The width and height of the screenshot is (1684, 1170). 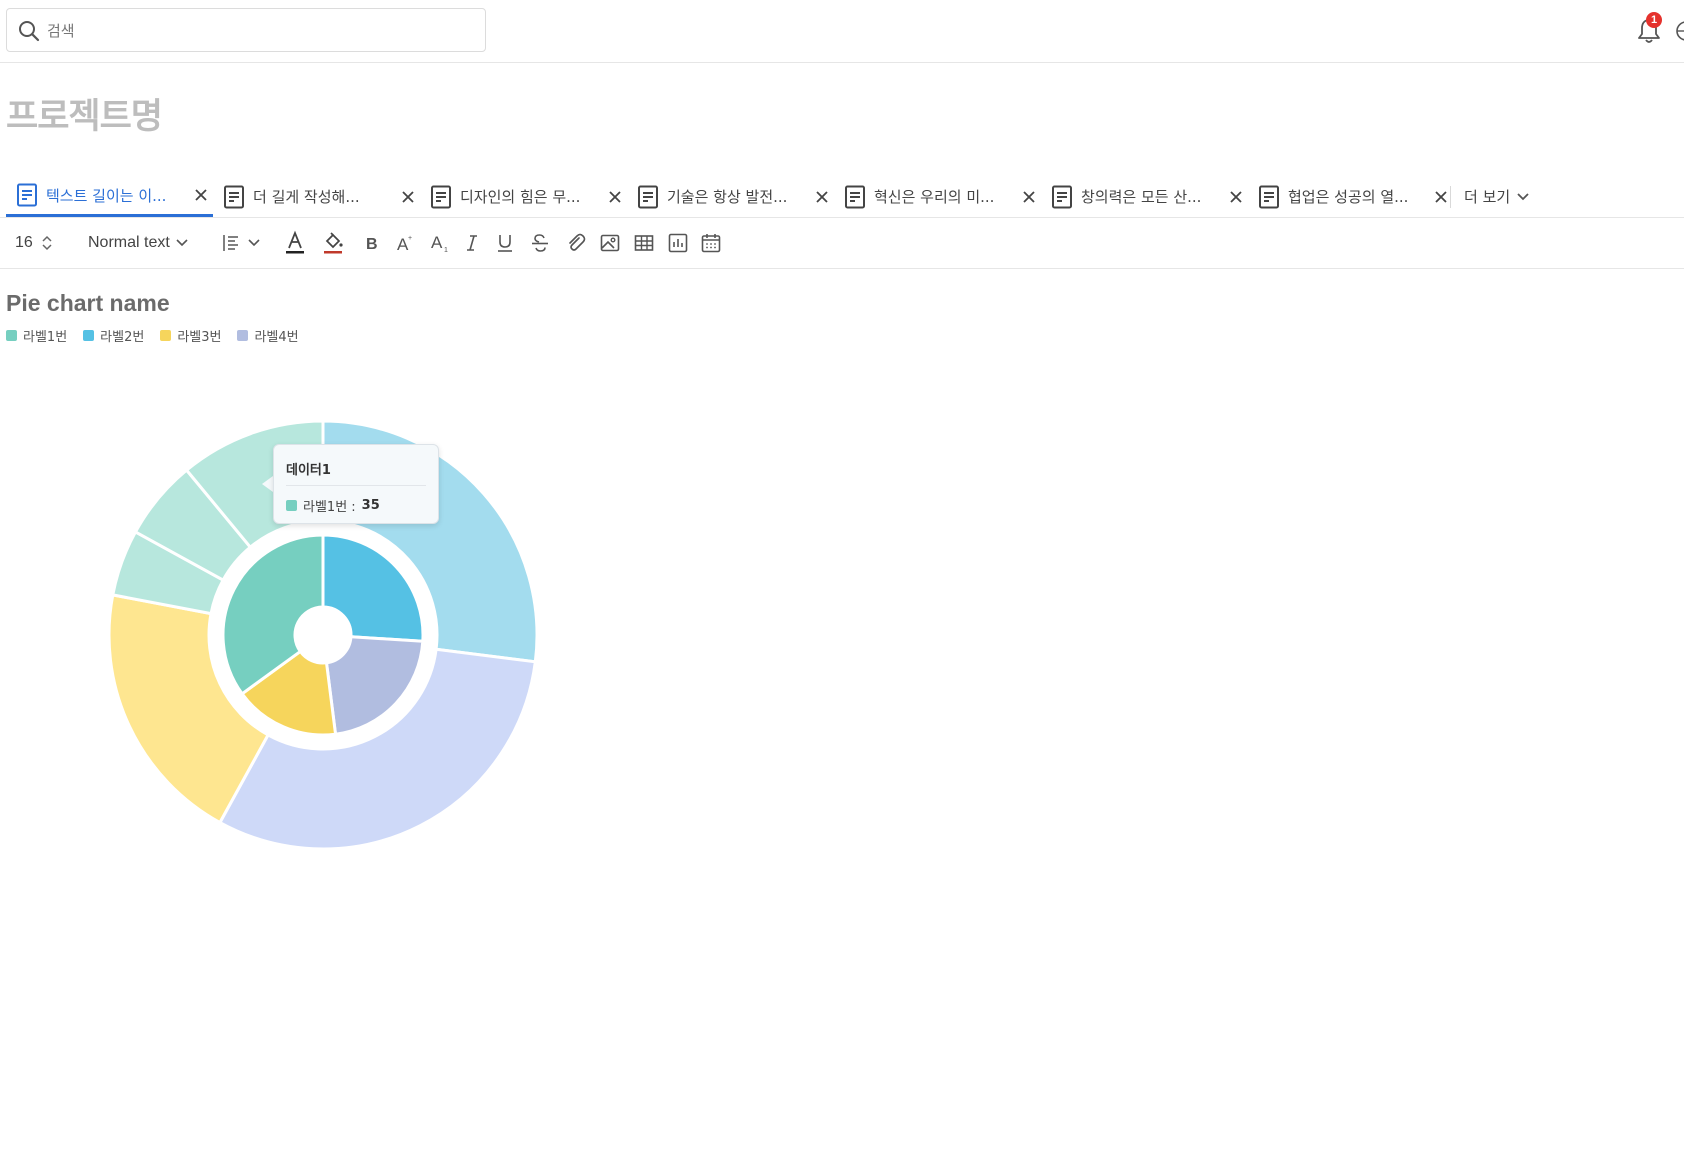 I want to click on superscript-icon: A +, so click(x=404, y=244).